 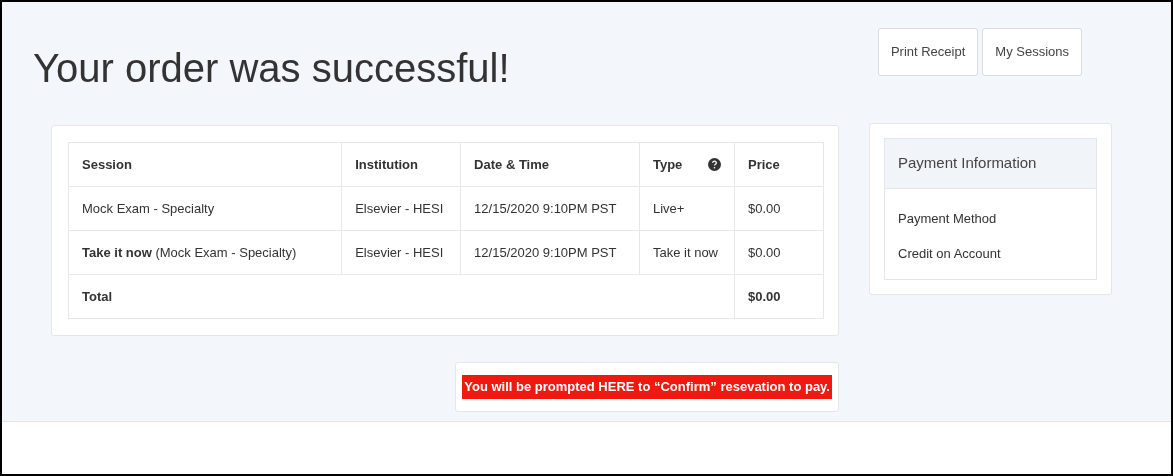 I want to click on help-icon, so click(x=715, y=164).